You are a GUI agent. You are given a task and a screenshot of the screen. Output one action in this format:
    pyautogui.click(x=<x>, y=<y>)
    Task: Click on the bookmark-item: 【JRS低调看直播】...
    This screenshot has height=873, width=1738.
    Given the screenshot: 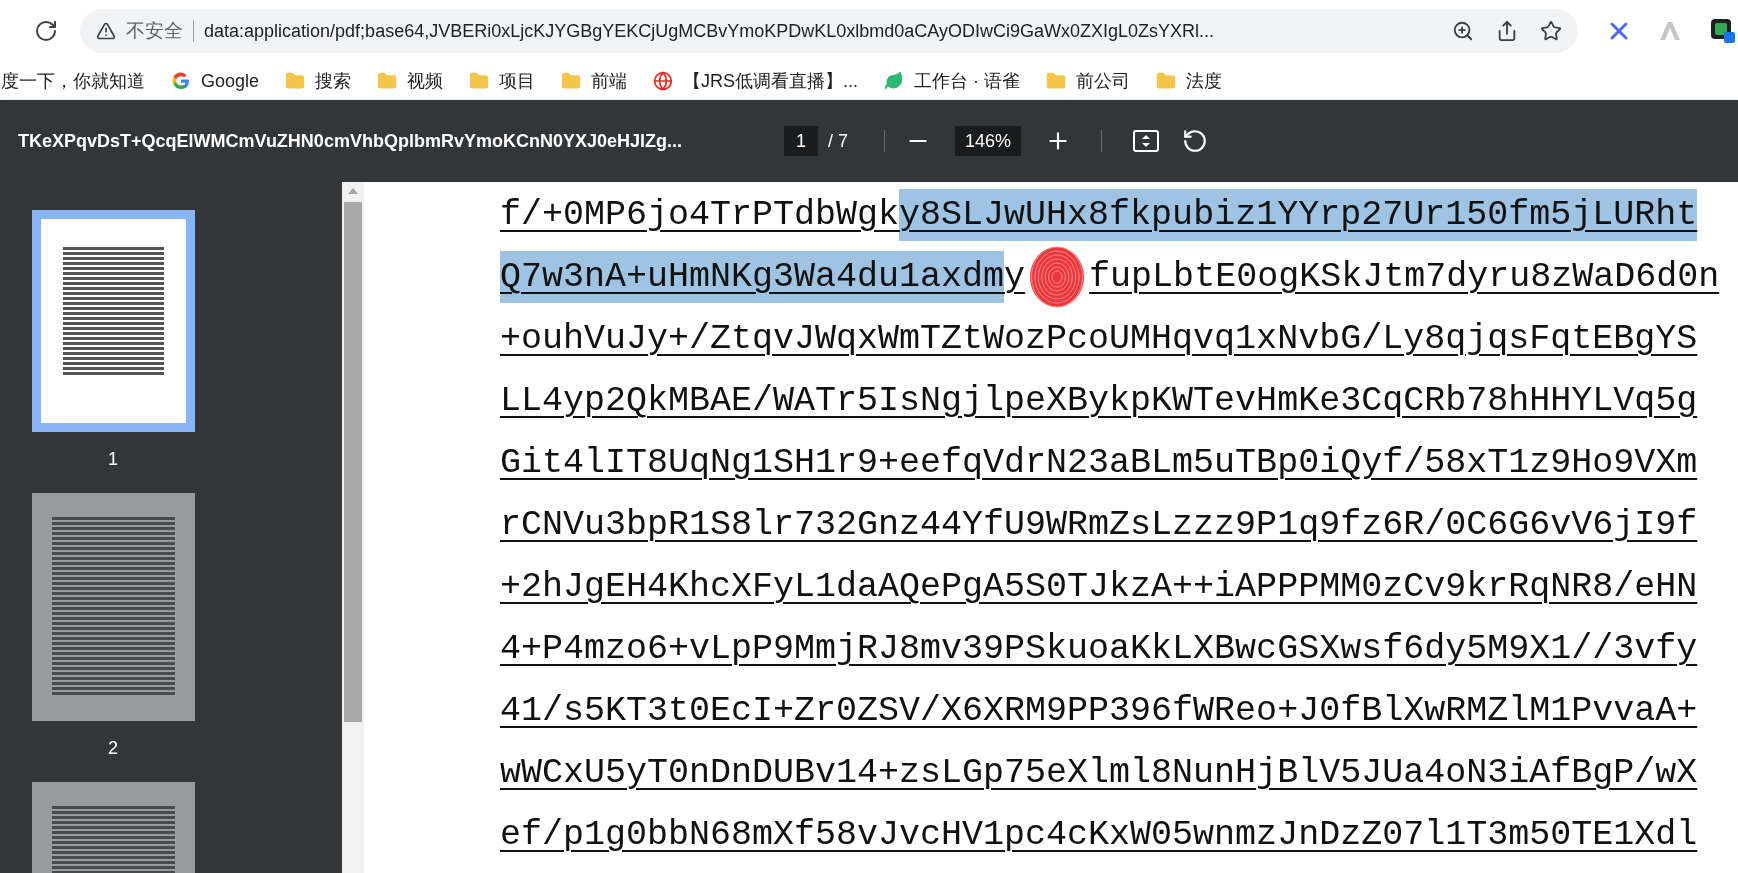 What is the action you would take?
    pyautogui.click(x=756, y=81)
    